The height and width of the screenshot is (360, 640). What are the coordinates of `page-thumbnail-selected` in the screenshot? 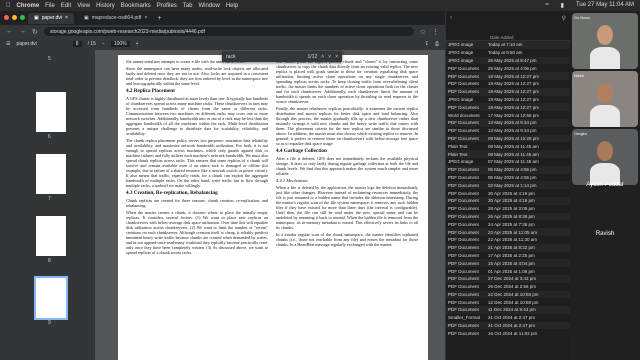 It's located at (51, 298).